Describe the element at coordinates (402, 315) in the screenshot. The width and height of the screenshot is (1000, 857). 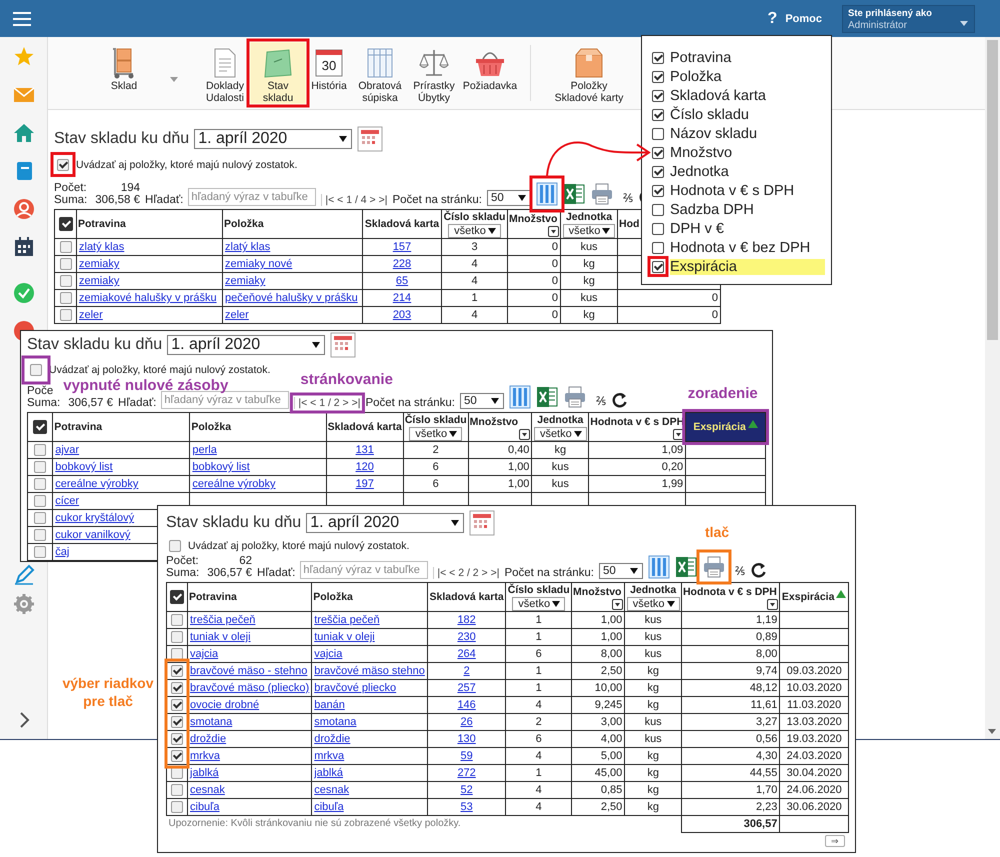
I see `table-link: 203` at that location.